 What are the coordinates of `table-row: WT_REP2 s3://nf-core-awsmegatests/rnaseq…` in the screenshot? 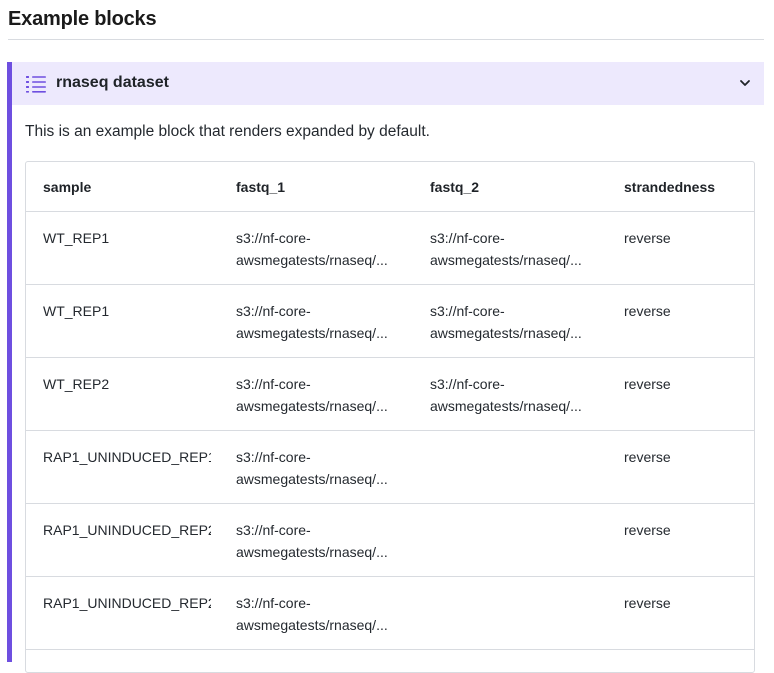 It's located at (390, 394).